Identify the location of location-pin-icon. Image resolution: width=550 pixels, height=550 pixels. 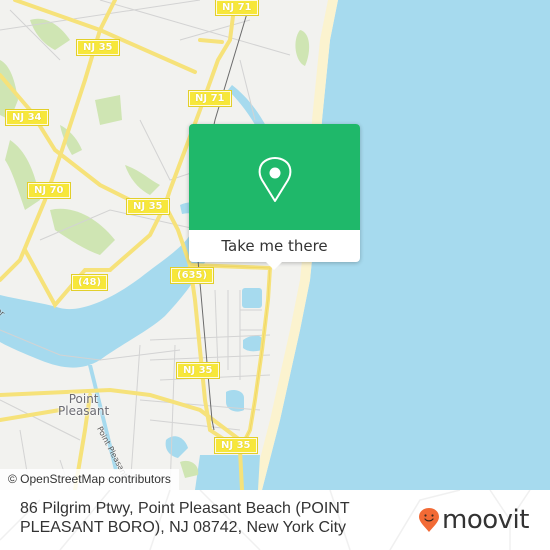
(275, 179).